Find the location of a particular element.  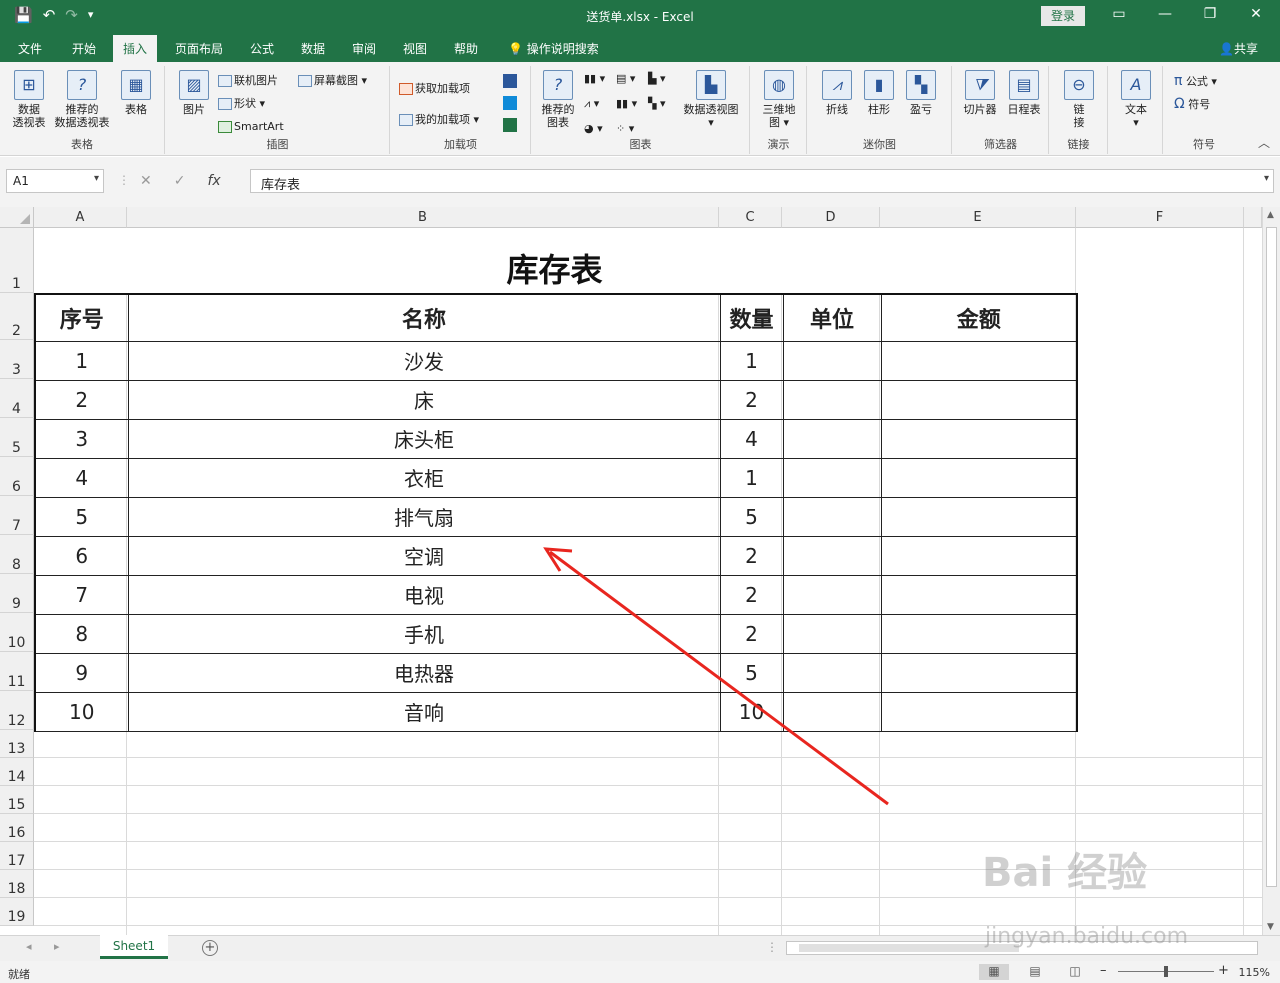

group-label-tours: 演示 is located at coordinates (778, 144).